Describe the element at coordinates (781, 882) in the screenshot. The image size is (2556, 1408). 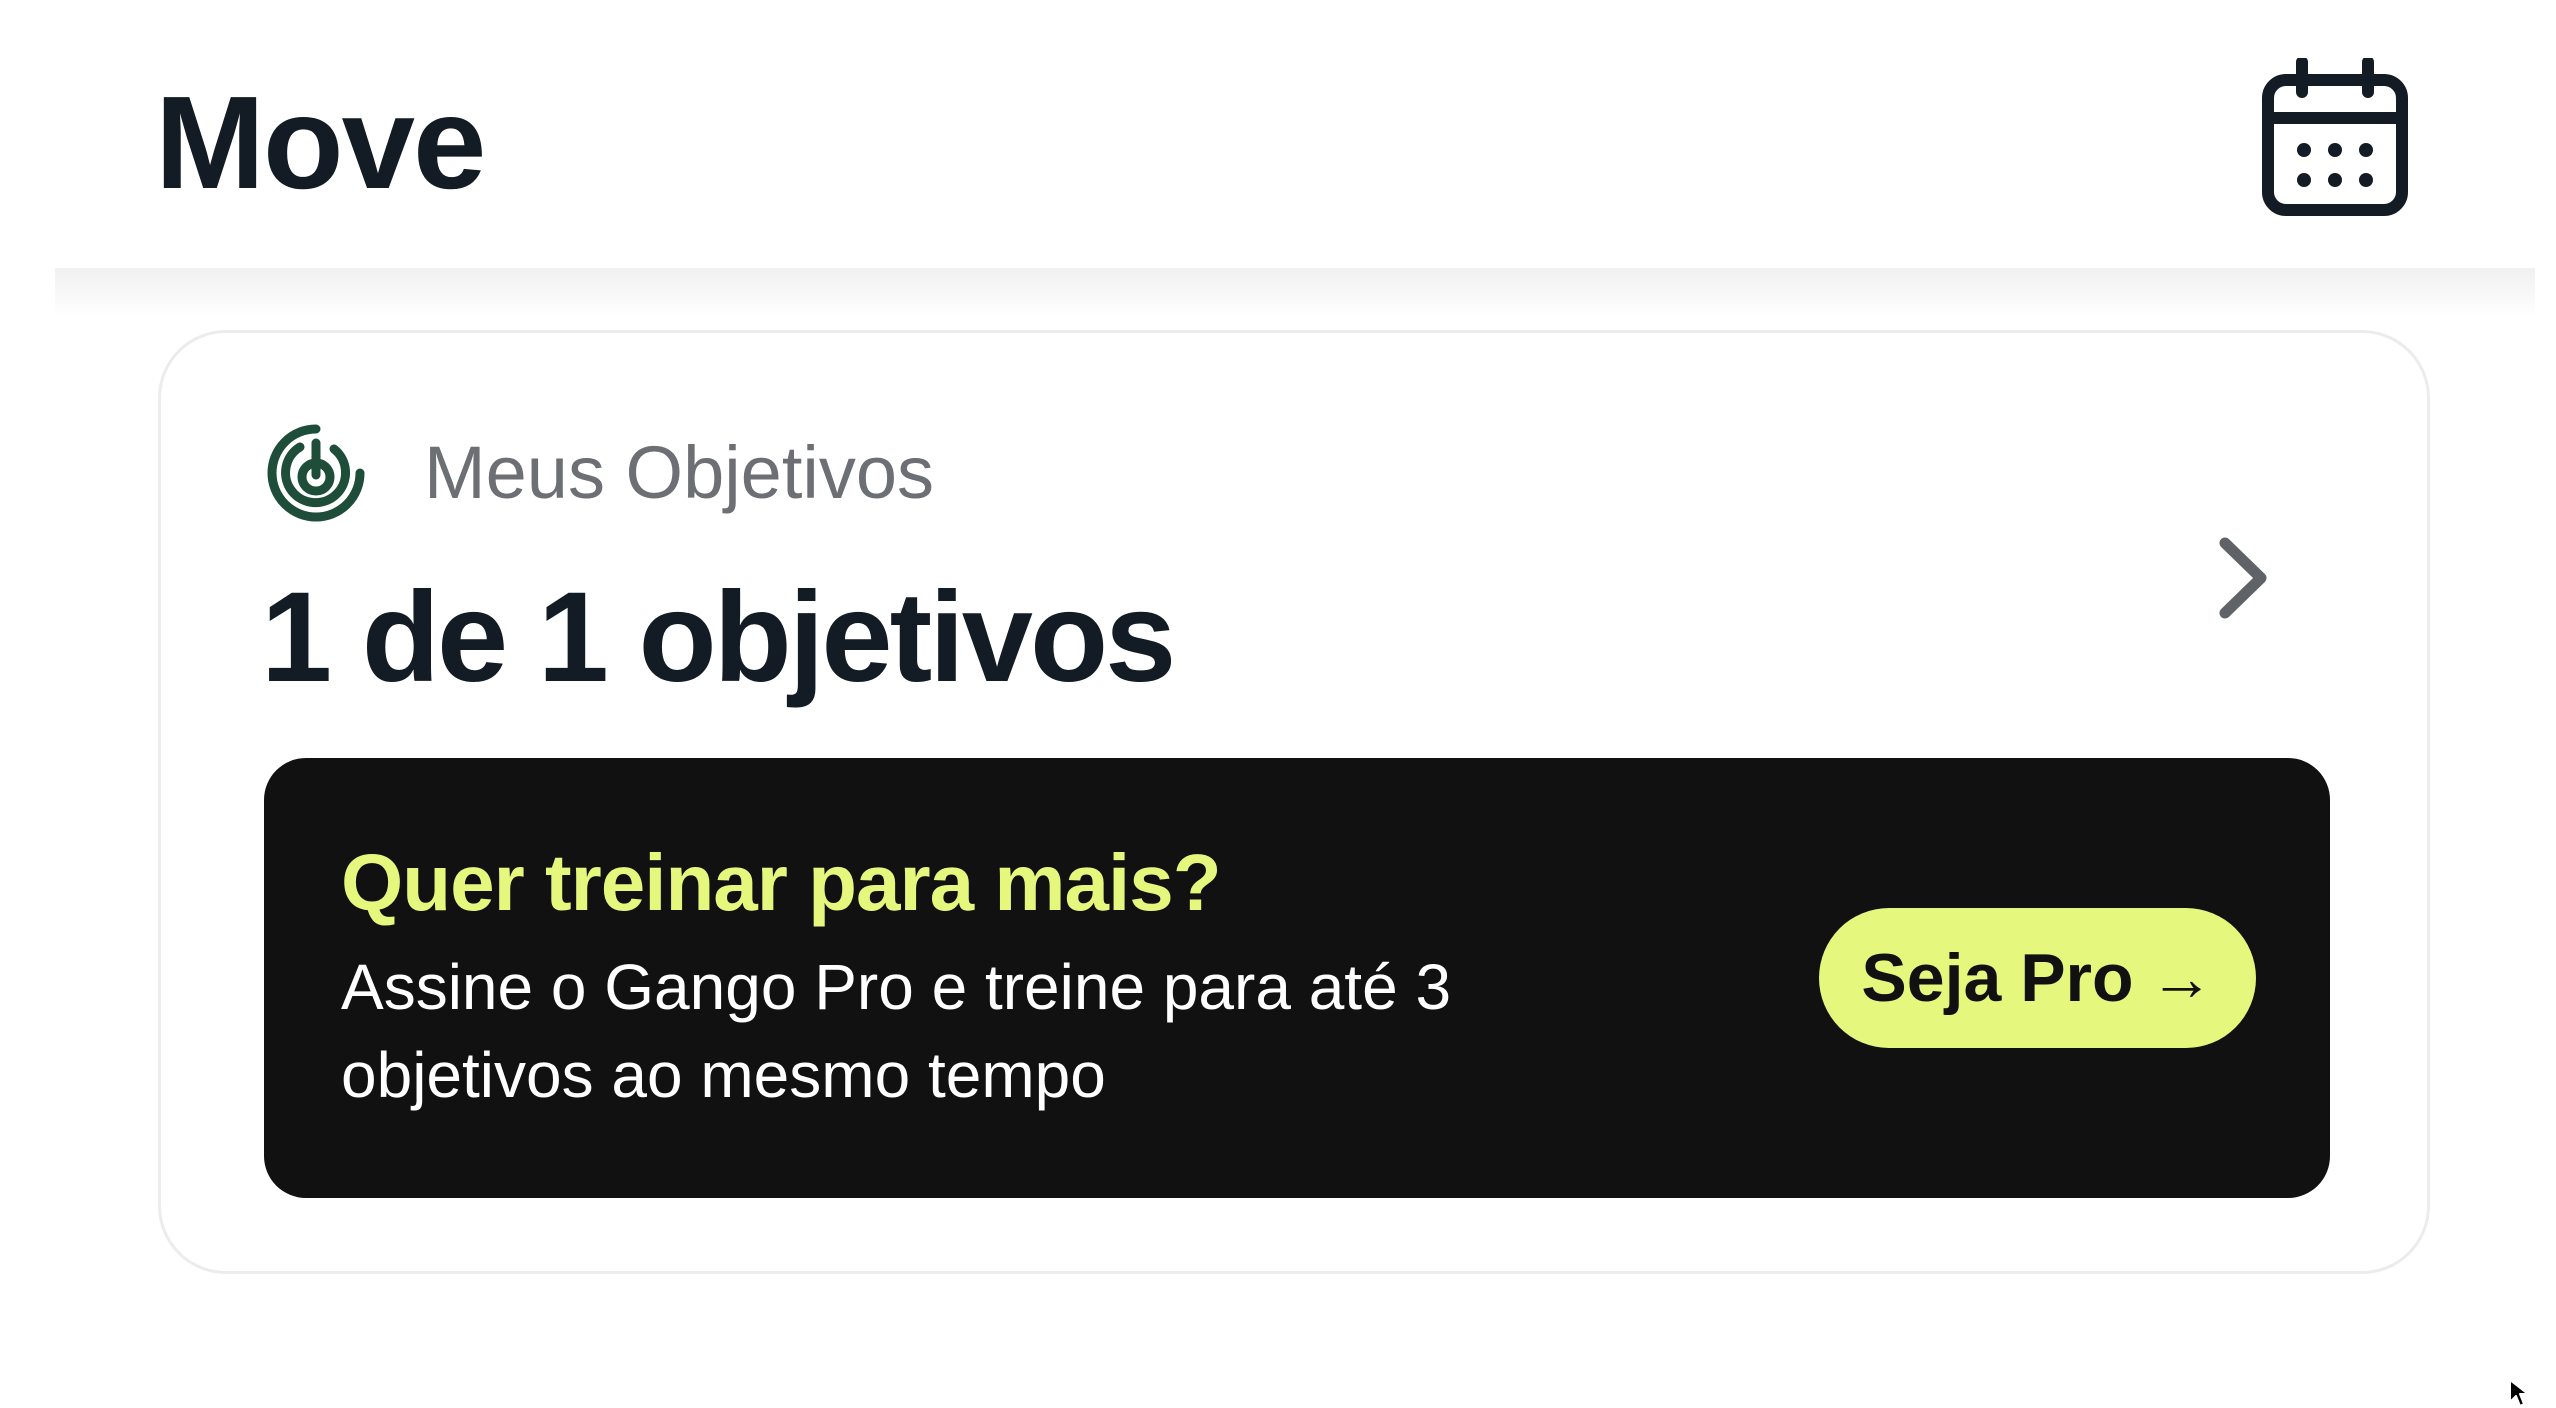
I see `promo-title: Quer treinar para mais?` at that location.